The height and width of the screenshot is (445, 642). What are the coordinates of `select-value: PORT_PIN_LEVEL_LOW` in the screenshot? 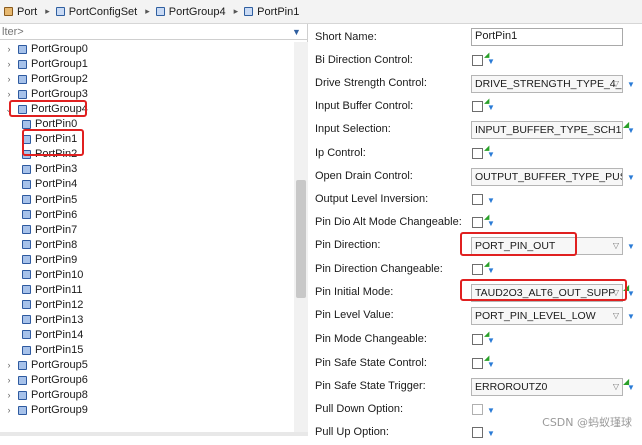 It's located at (535, 316).